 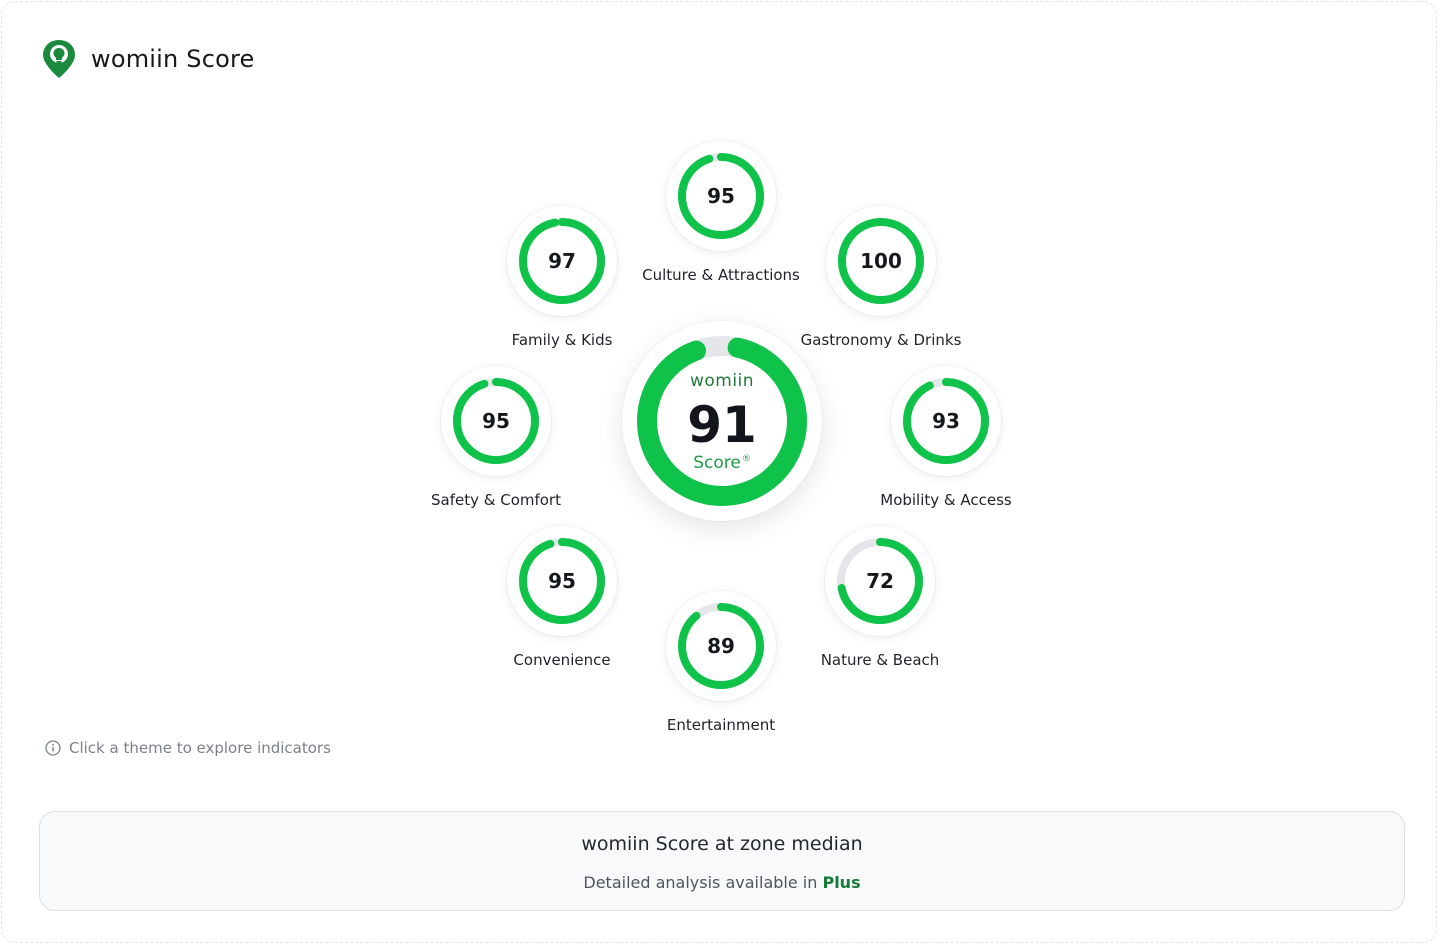 What do you see at coordinates (946, 456) in the screenshot?
I see `theme-mobility-access: 93 Mobility & Access` at bounding box center [946, 456].